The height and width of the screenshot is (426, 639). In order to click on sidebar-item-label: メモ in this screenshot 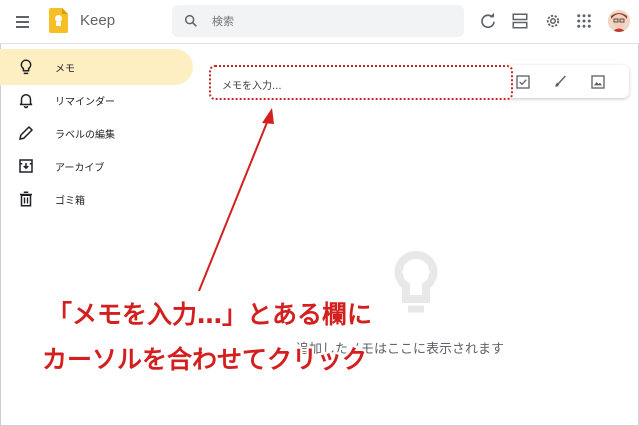, I will do `click(65, 69)`.